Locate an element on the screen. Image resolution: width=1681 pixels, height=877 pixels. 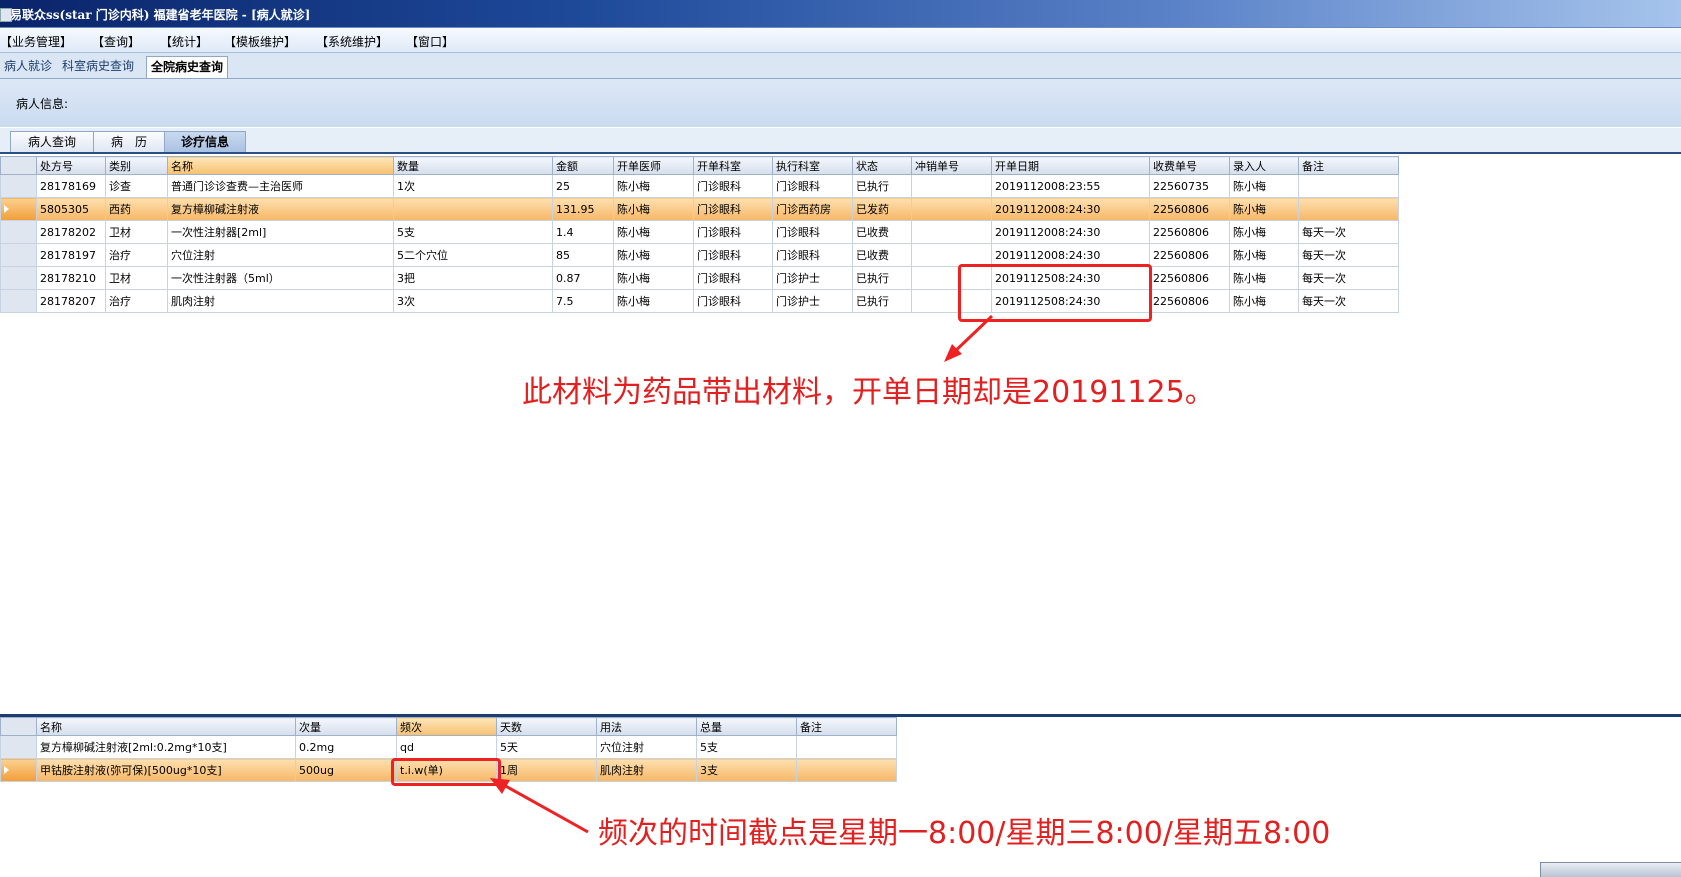
cell: 1.4 is located at coordinates (583, 232).